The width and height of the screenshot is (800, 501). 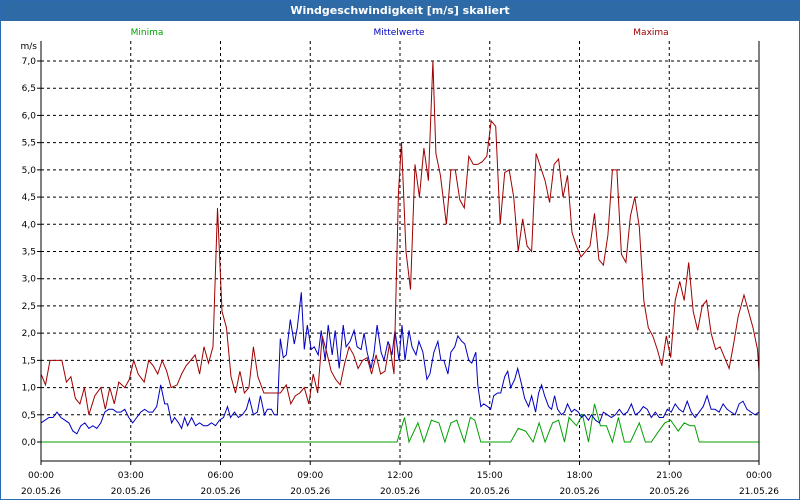 I want to click on legend-minima: Minima, so click(x=147, y=33).